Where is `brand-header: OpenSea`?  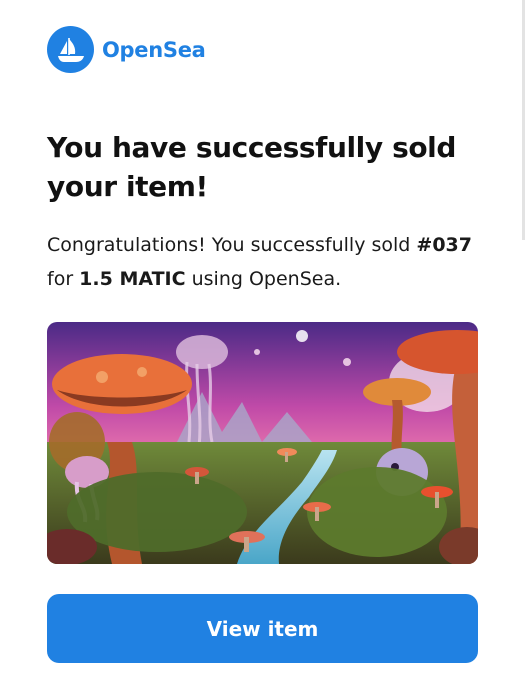 brand-header: OpenSea is located at coordinates (126, 49).